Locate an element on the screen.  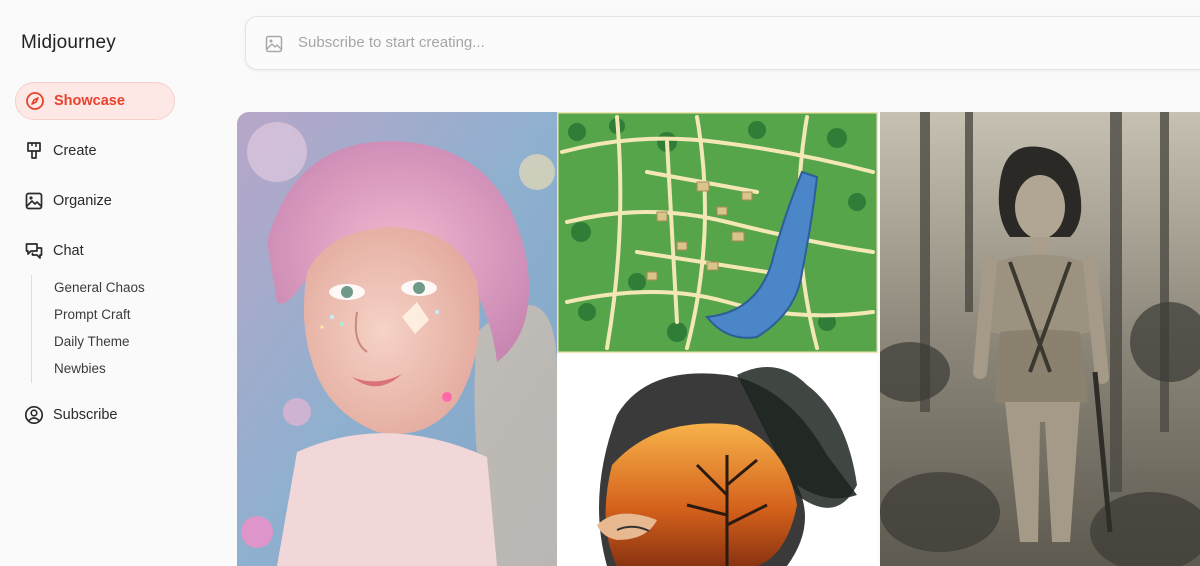
sidebar-item-organize: Organize is located at coordinates (95, 201).